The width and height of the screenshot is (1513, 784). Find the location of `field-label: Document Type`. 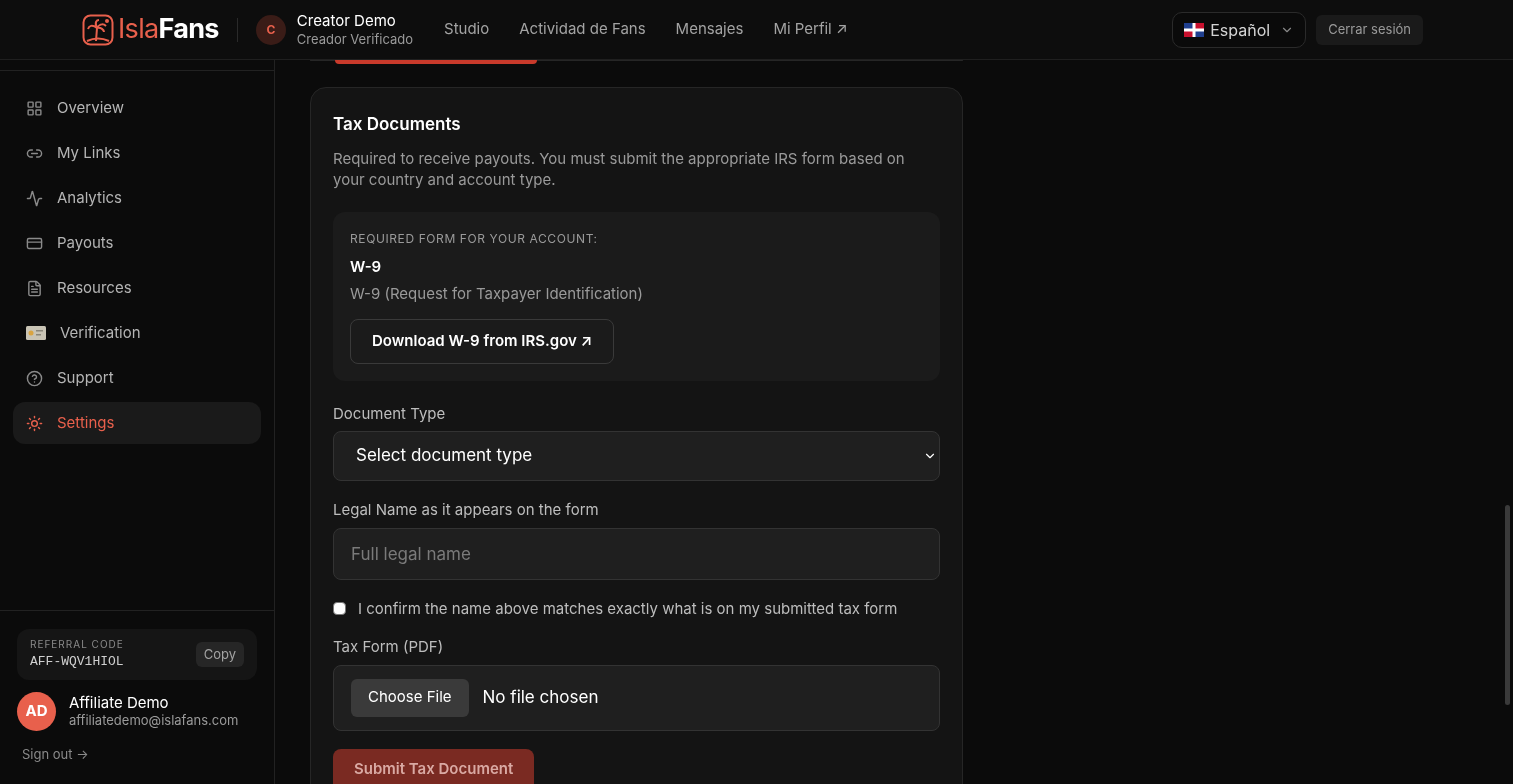

field-label: Document Type is located at coordinates (390, 413).